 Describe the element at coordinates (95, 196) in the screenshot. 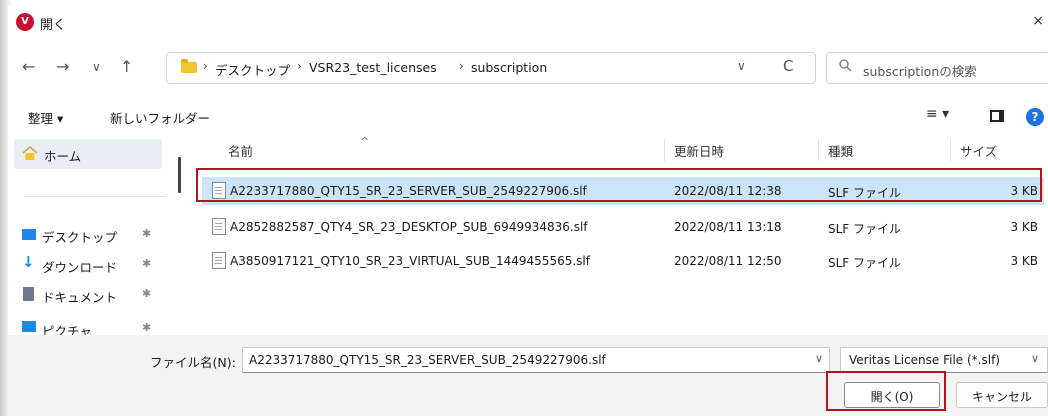

I see `divider` at that location.